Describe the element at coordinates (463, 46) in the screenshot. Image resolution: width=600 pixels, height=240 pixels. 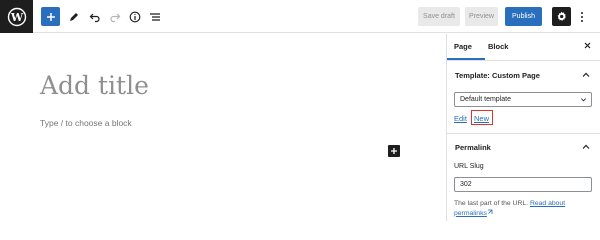
I see `tab-page: Page` at that location.